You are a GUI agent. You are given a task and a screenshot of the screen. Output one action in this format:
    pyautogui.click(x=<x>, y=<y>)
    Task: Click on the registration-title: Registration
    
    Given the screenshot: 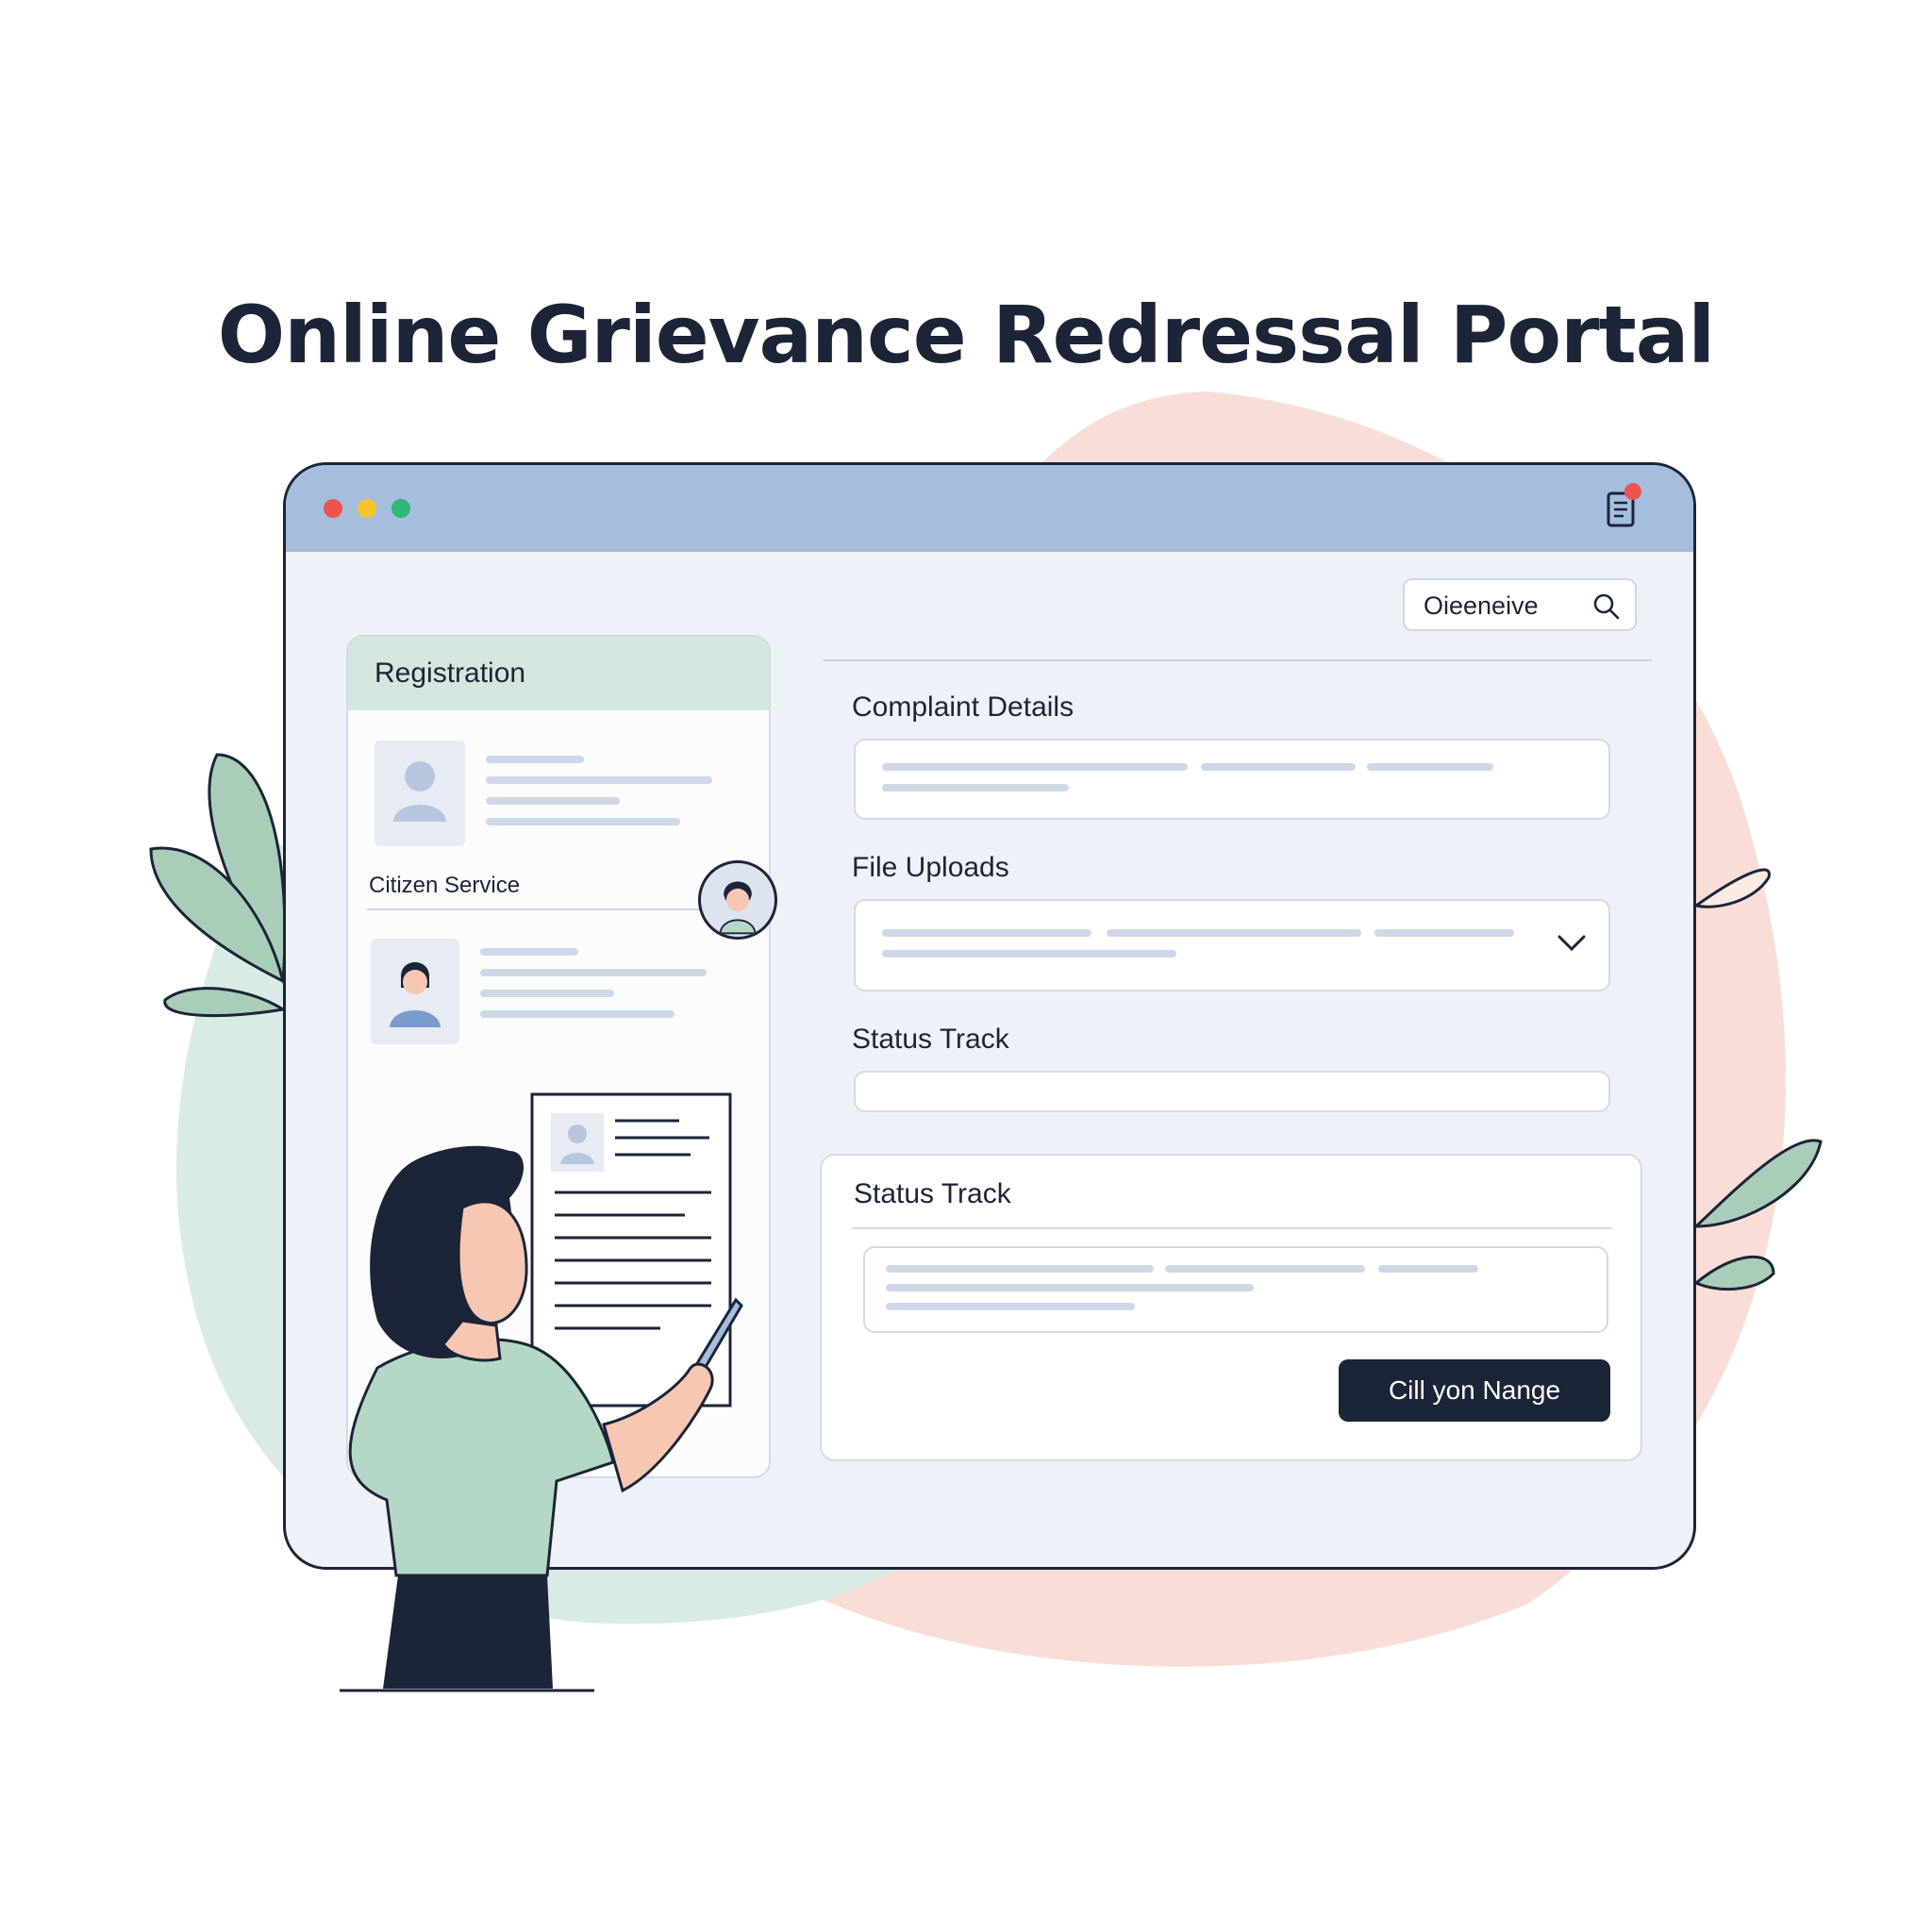 What is the action you would take?
    pyautogui.click(x=451, y=674)
    